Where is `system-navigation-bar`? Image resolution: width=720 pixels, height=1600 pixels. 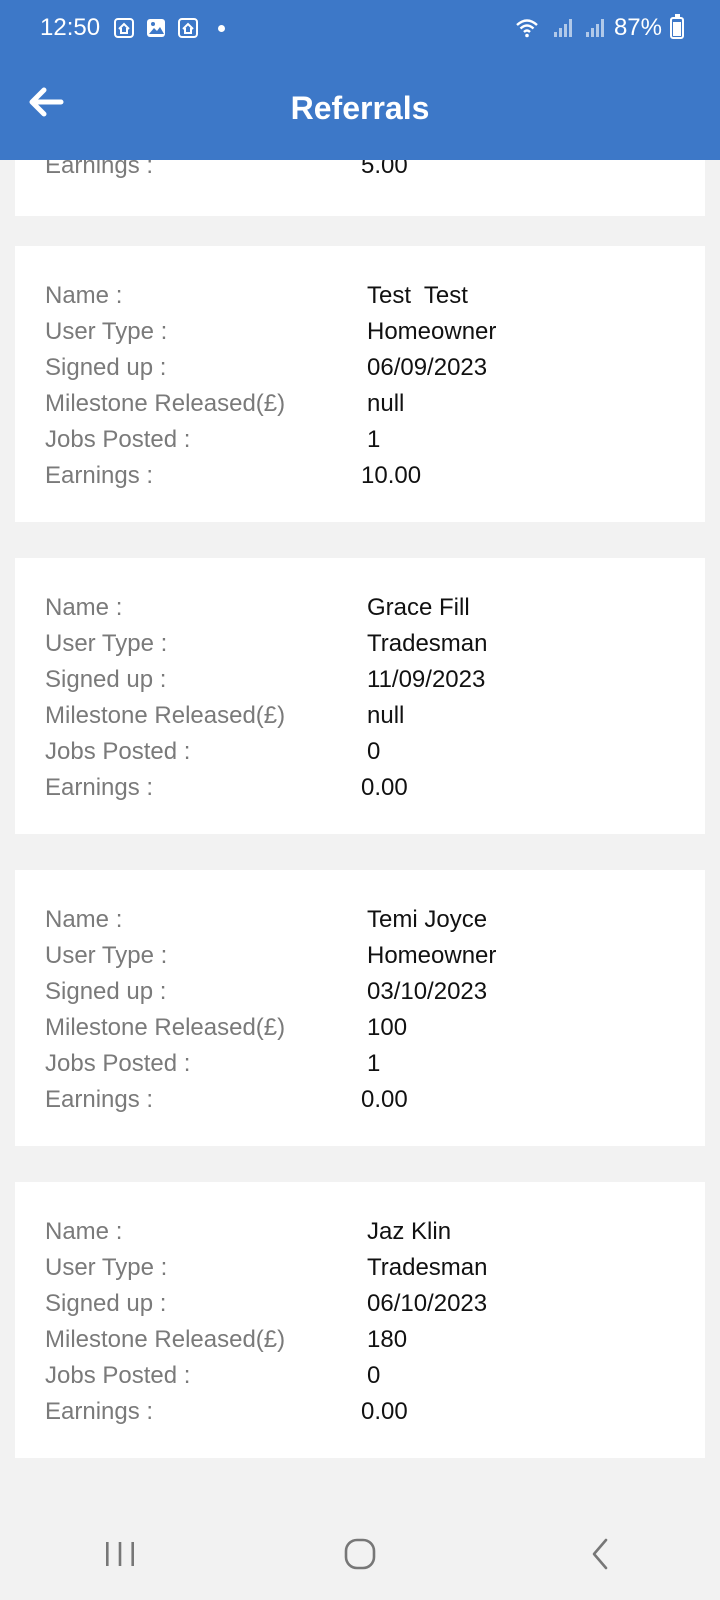
system-navigation-bar is located at coordinates (360, 1554).